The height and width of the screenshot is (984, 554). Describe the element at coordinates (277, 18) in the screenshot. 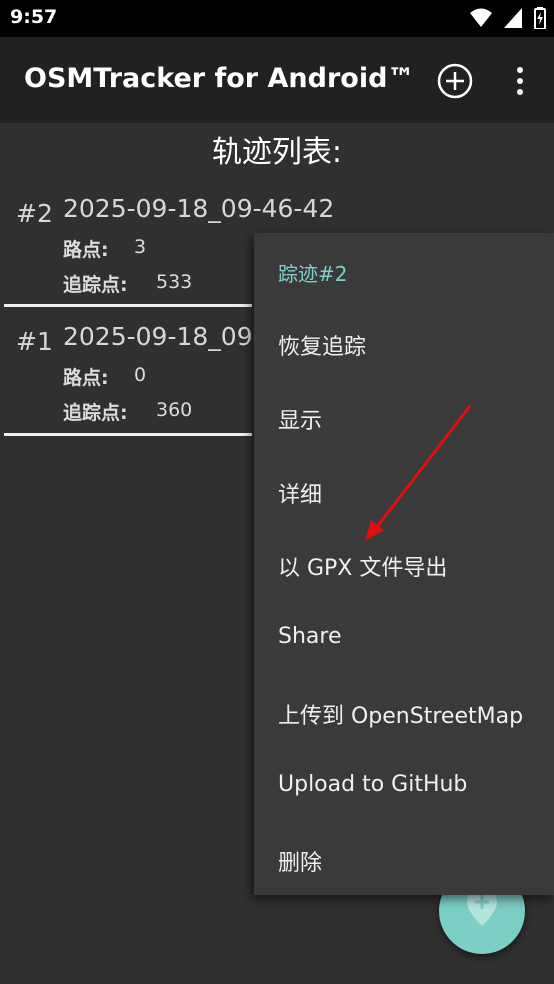

I see `status-bar: 9:57` at that location.